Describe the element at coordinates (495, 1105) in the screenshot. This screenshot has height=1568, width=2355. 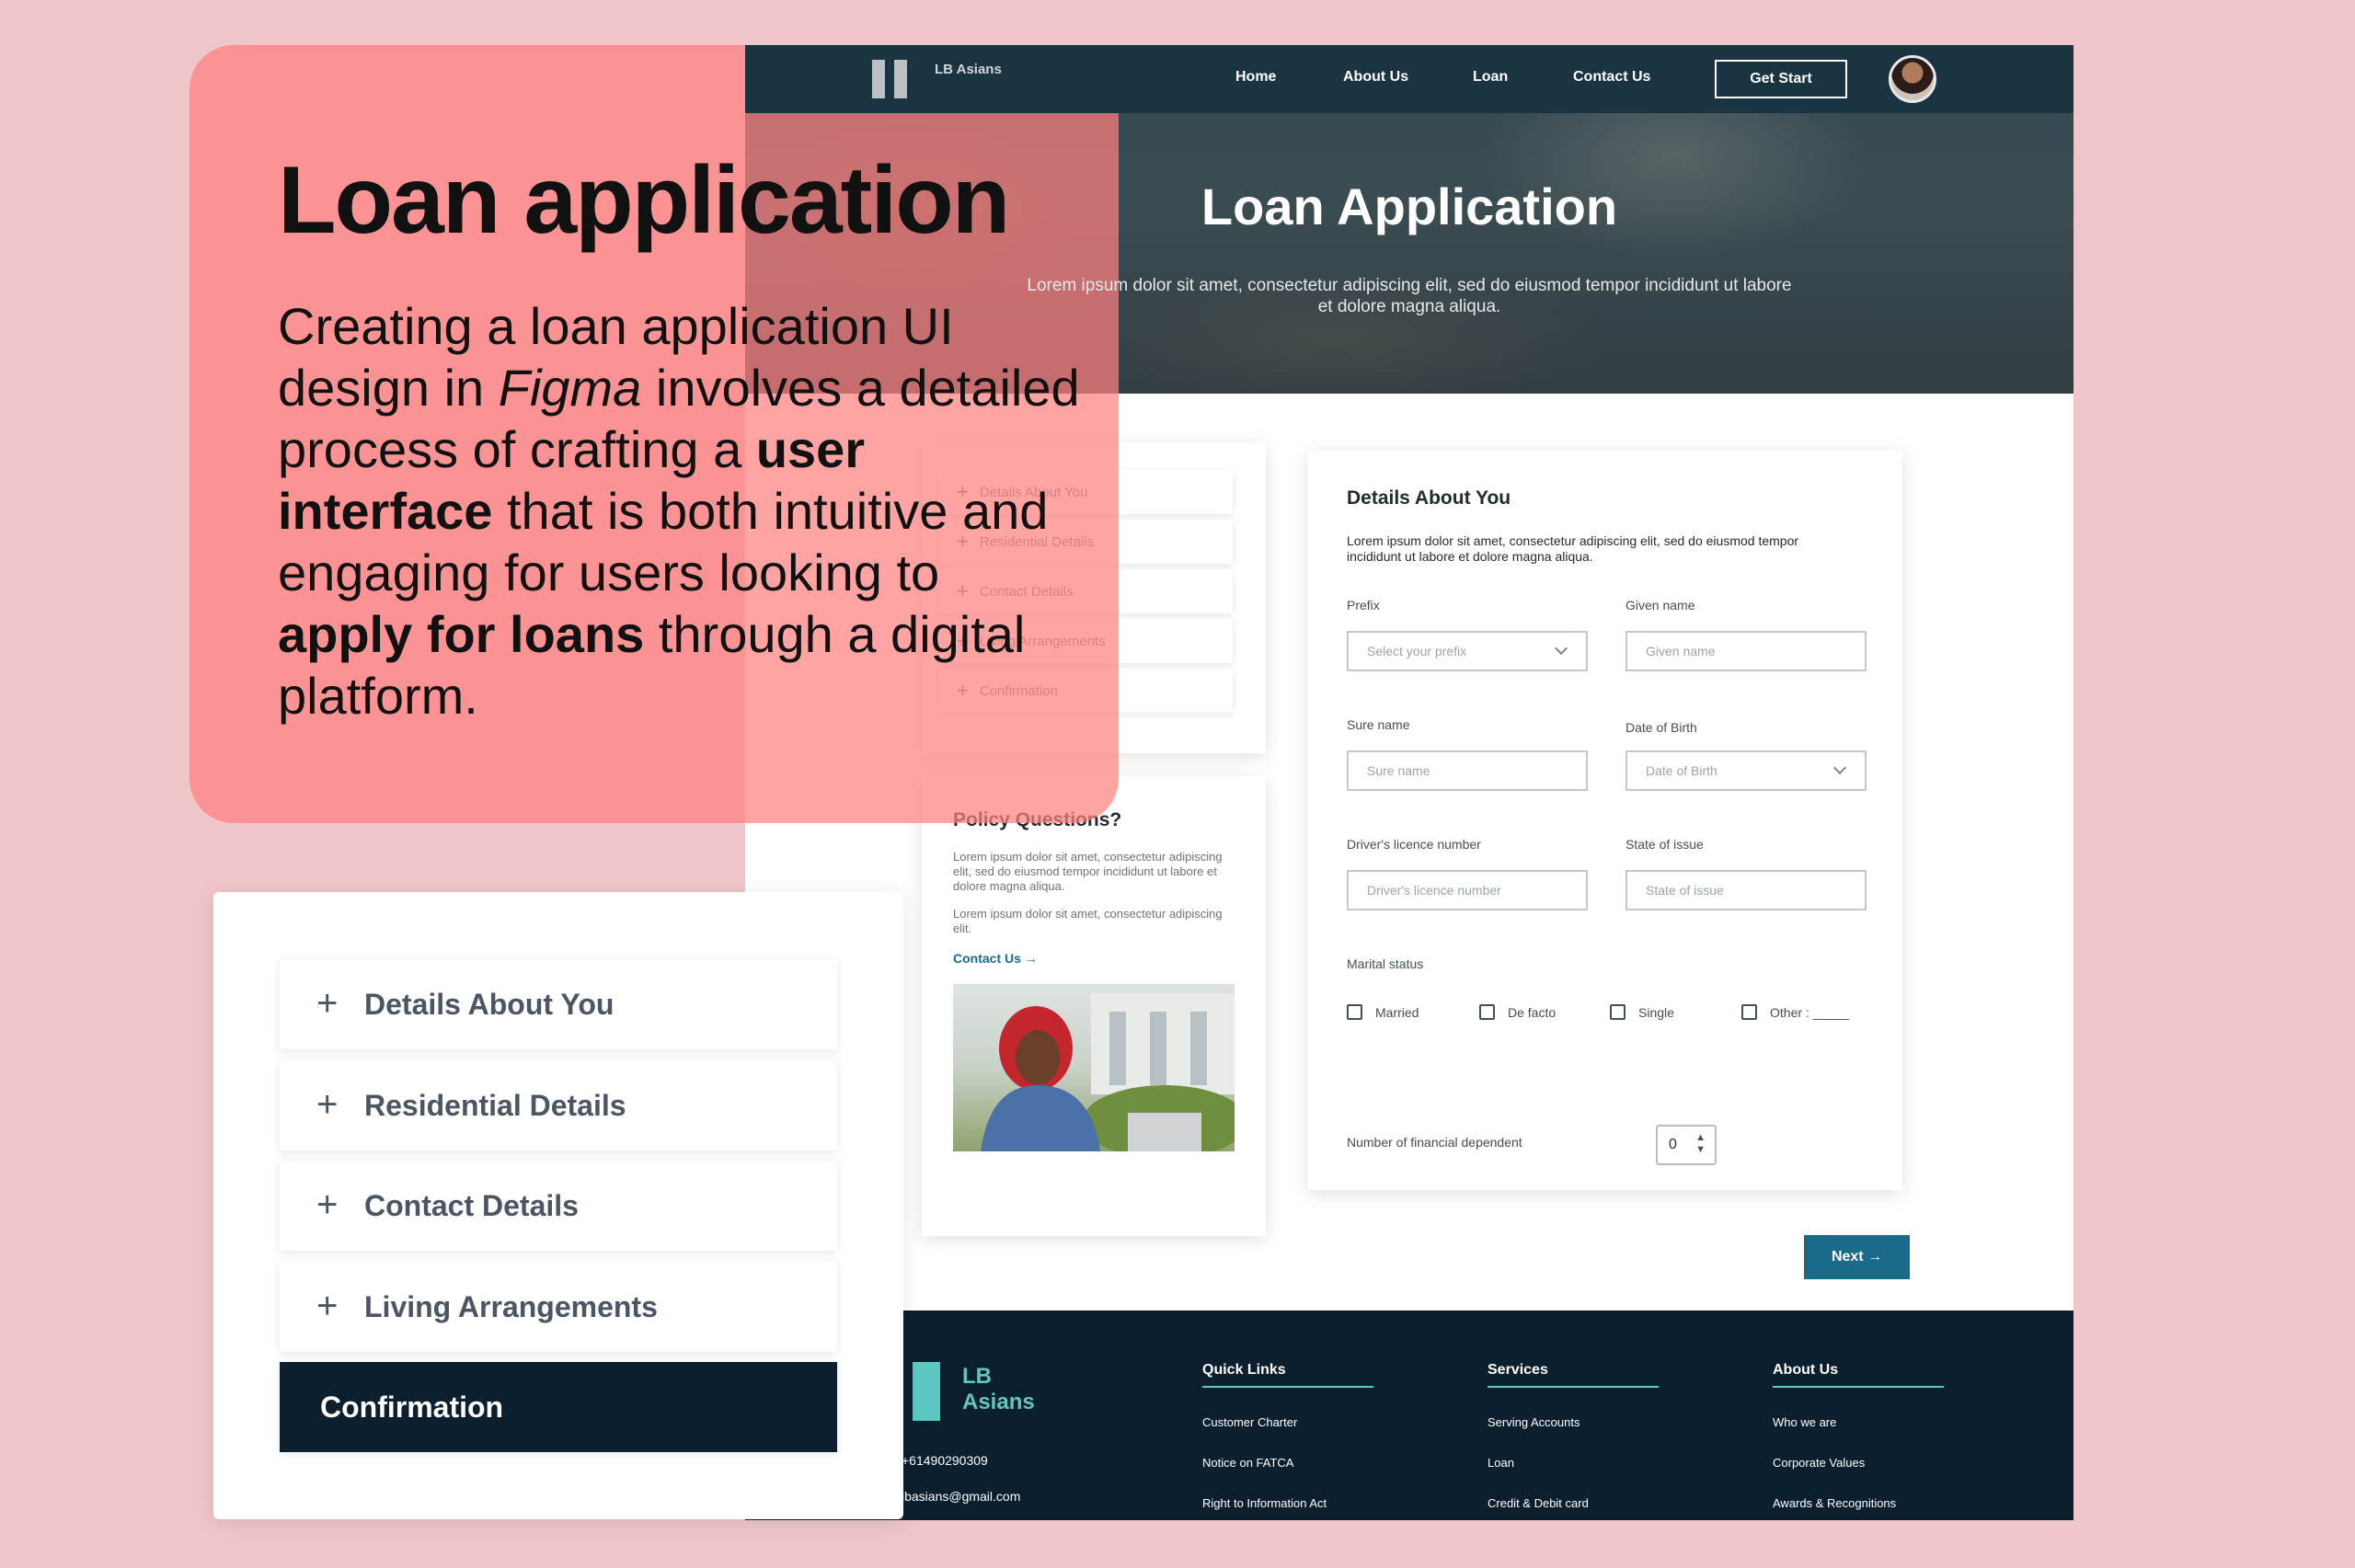
I see `zoom-step-label: Residential Details` at that location.